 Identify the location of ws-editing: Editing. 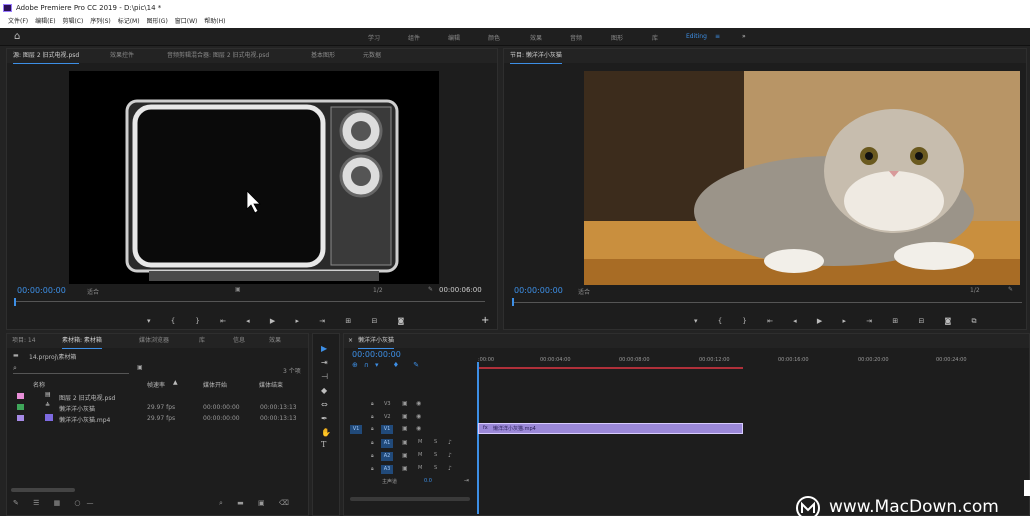
(696, 36).